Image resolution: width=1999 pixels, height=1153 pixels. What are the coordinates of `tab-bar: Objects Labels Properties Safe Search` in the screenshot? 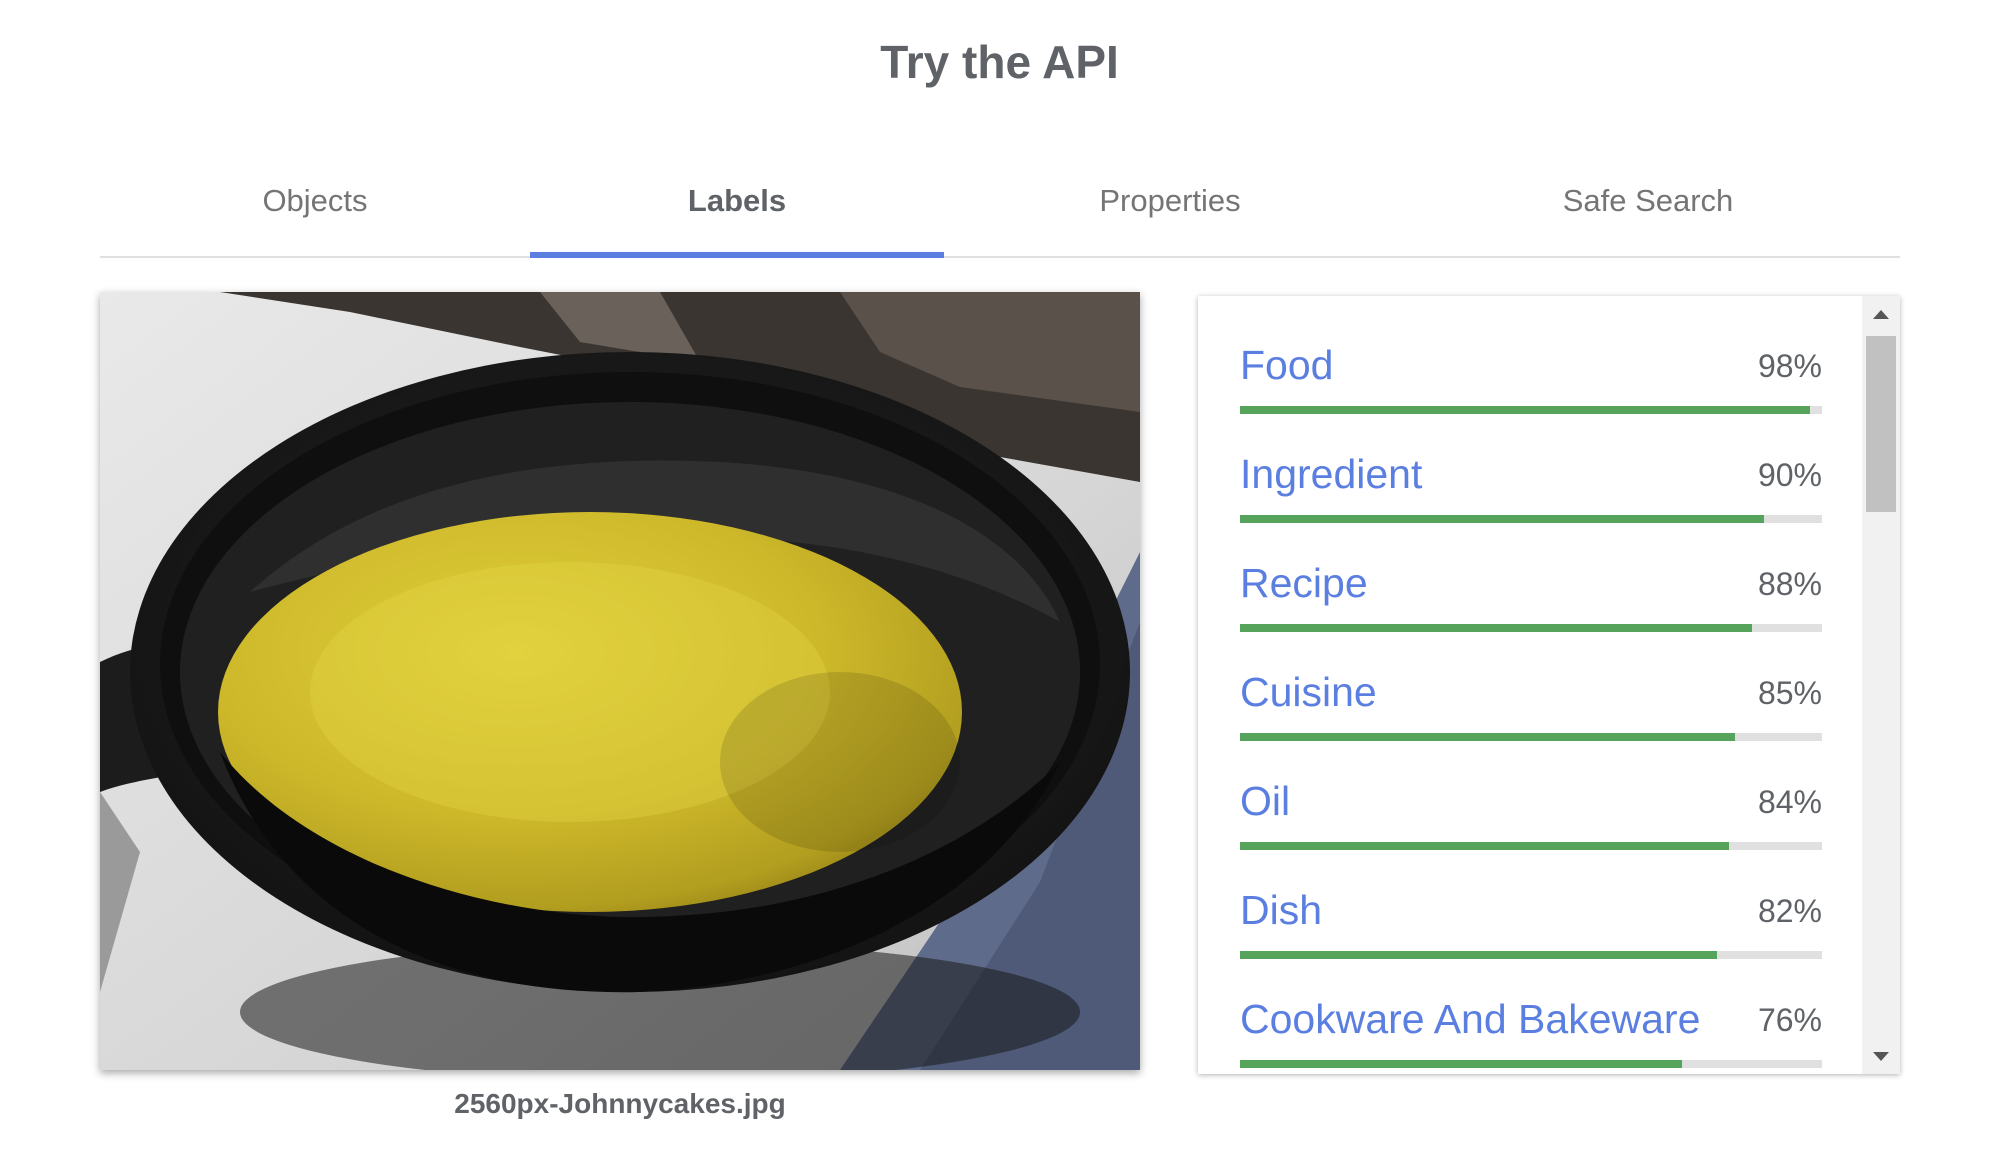 It's located at (1000, 215).